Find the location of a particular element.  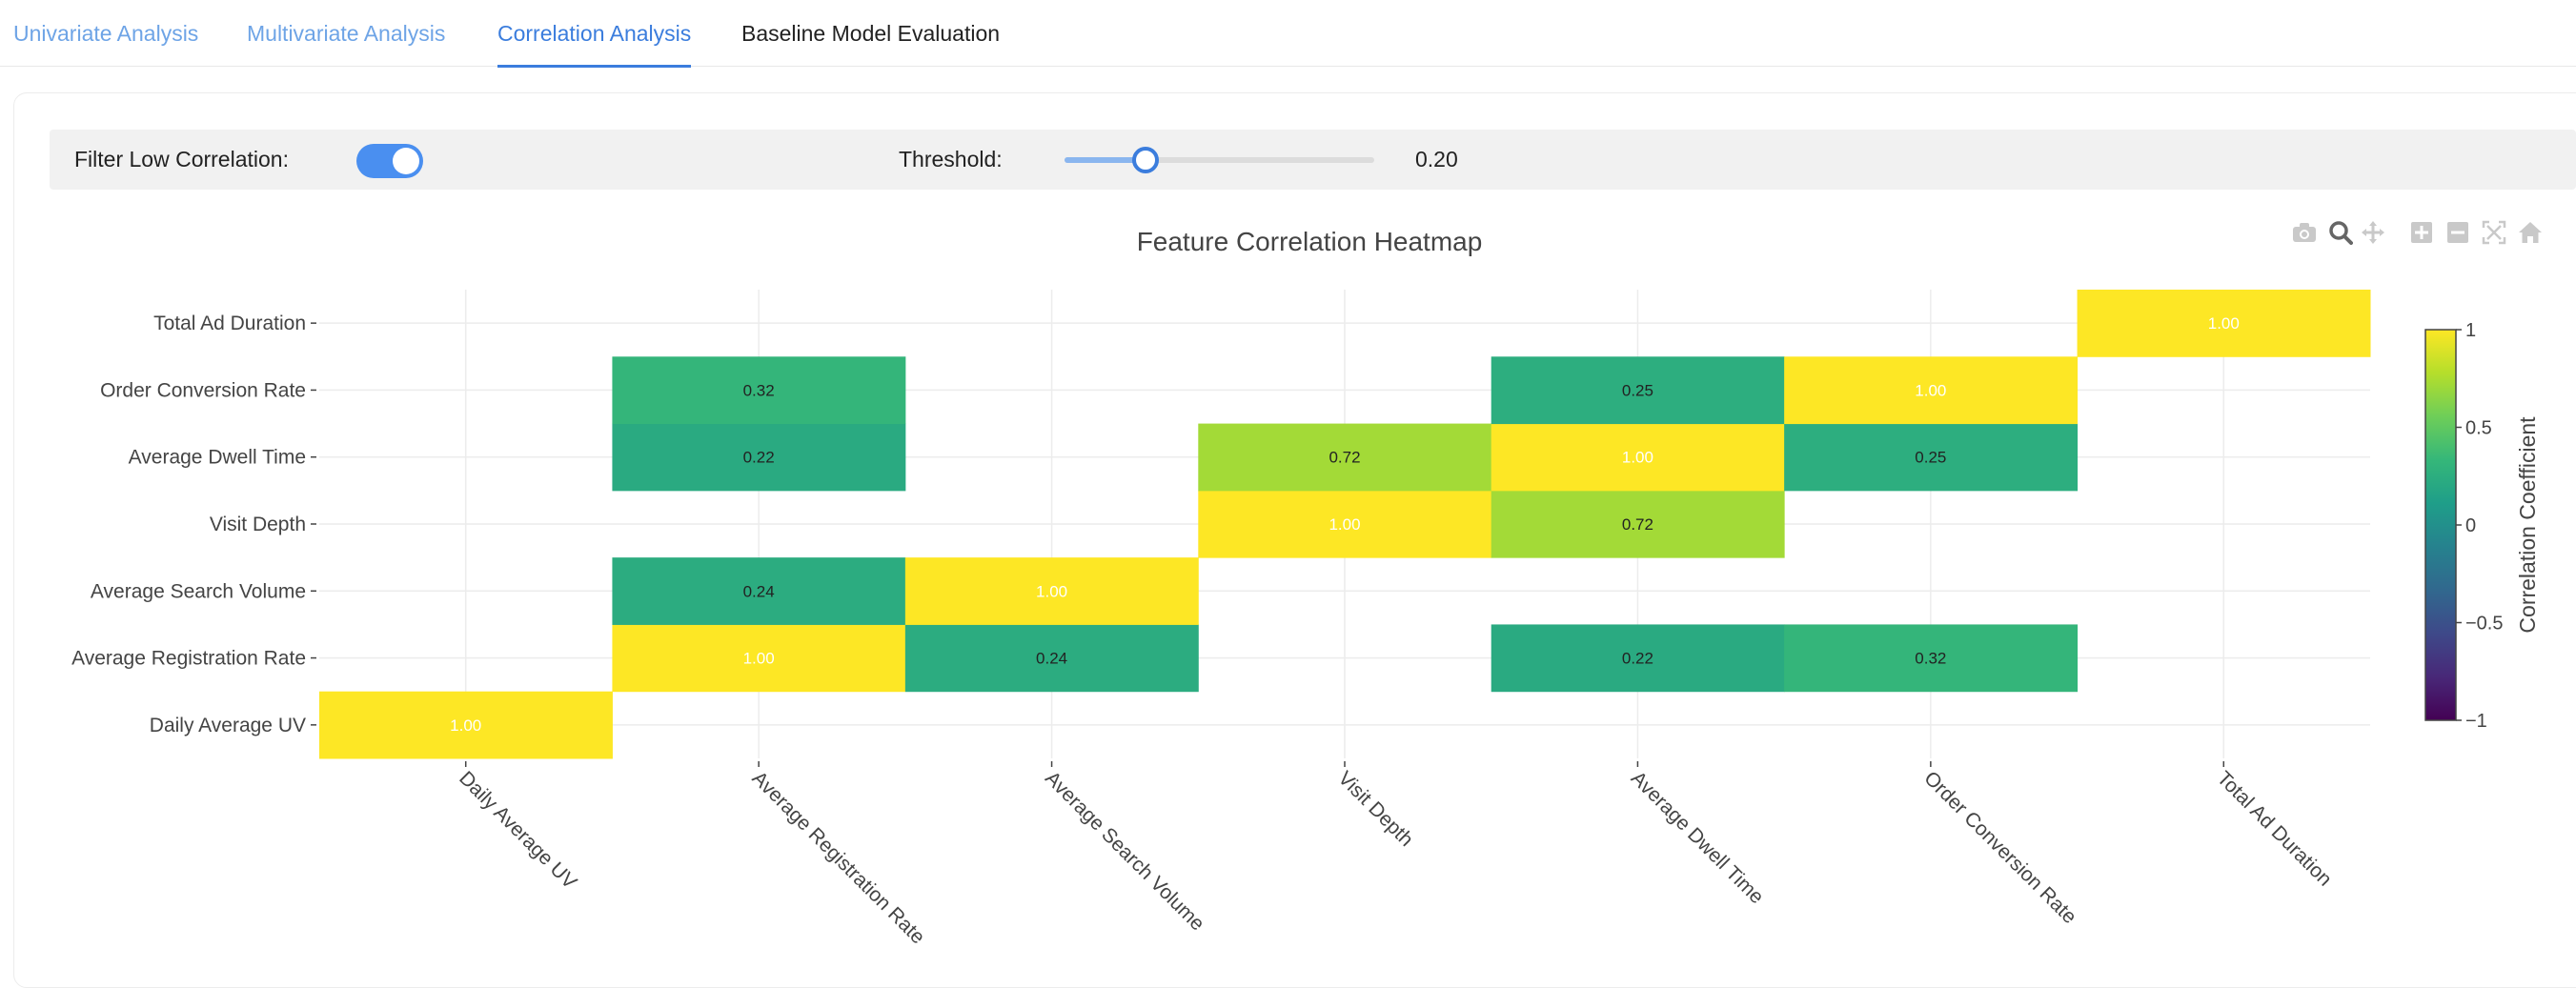

y-tick-label: Daily Average UV is located at coordinates (228, 725).